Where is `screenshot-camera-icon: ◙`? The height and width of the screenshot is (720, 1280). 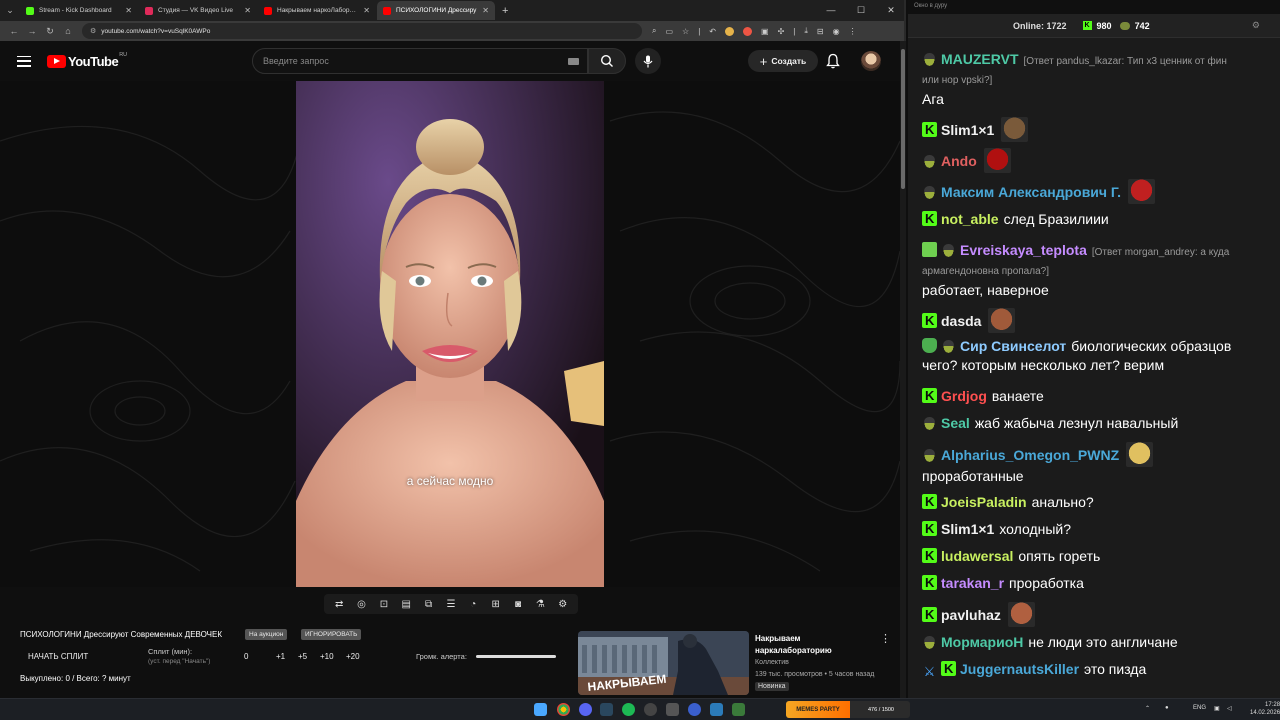 screenshot-camera-icon: ◙ is located at coordinates (518, 604).